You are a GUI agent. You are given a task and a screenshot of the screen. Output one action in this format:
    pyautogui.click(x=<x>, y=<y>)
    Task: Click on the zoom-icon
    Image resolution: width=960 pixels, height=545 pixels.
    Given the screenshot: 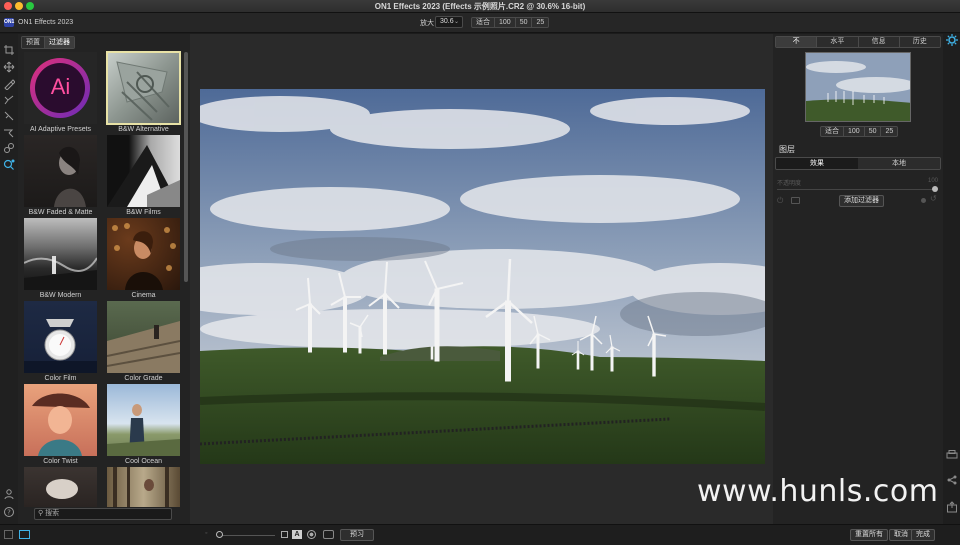 What is the action you would take?
    pyautogui.click(x=9, y=165)
    